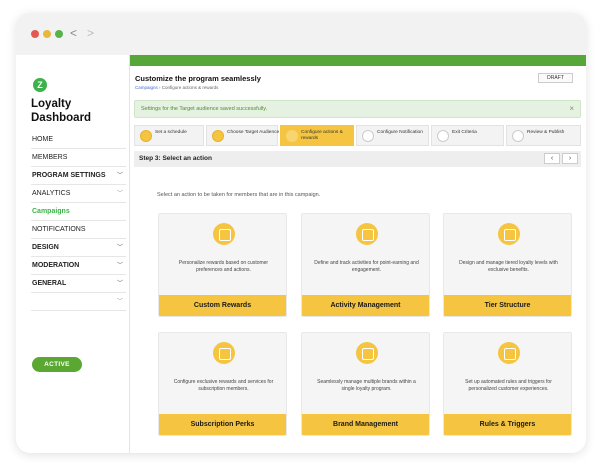 Image resolution: width=602 pixels, height=471 pixels. I want to click on brand-title-line1: Loyalty, so click(51, 104).